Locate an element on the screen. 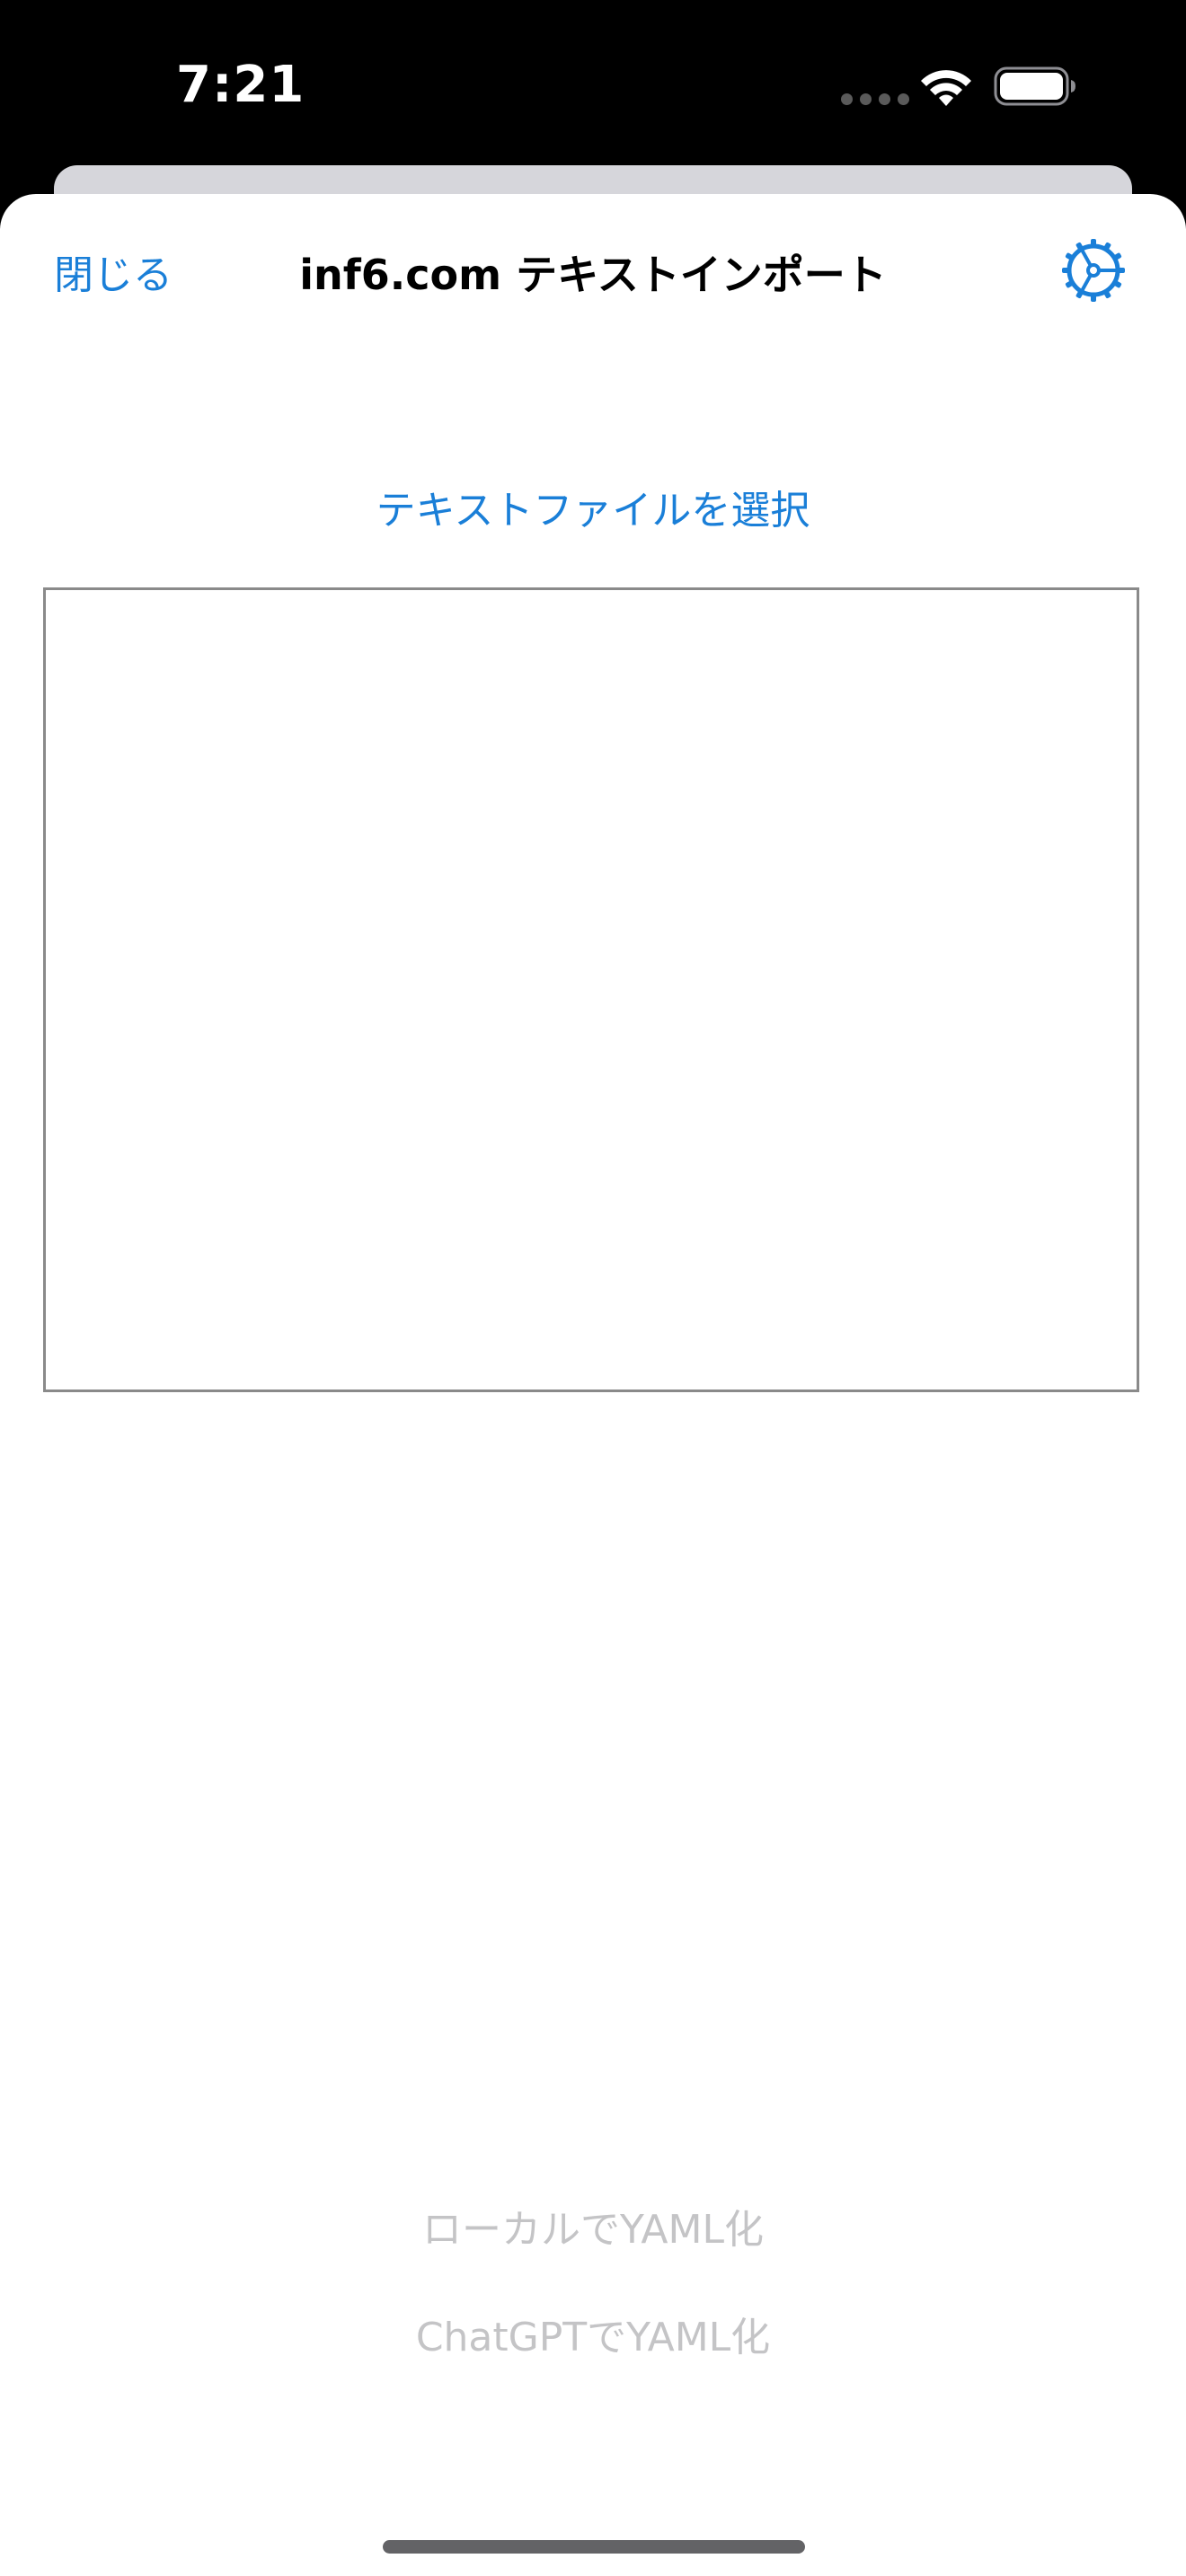  select-text-file-button: テキストファイルを選択 is located at coordinates (593, 507).